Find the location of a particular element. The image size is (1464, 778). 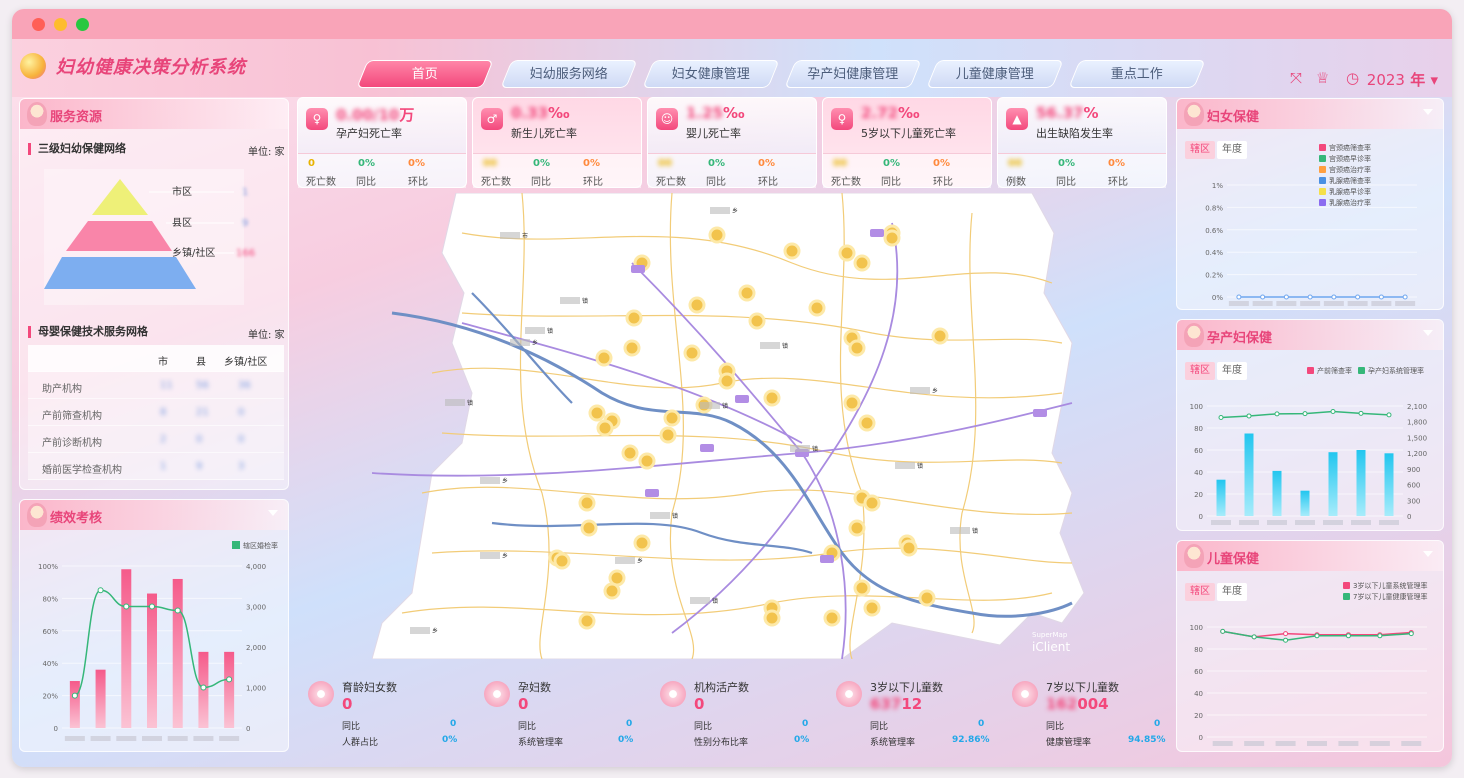

kpi-card: ♀ 2.72‰ 5岁以下儿童死亡率 00 0% 0% 死亡数 同比 环比 is located at coordinates (907, 142).